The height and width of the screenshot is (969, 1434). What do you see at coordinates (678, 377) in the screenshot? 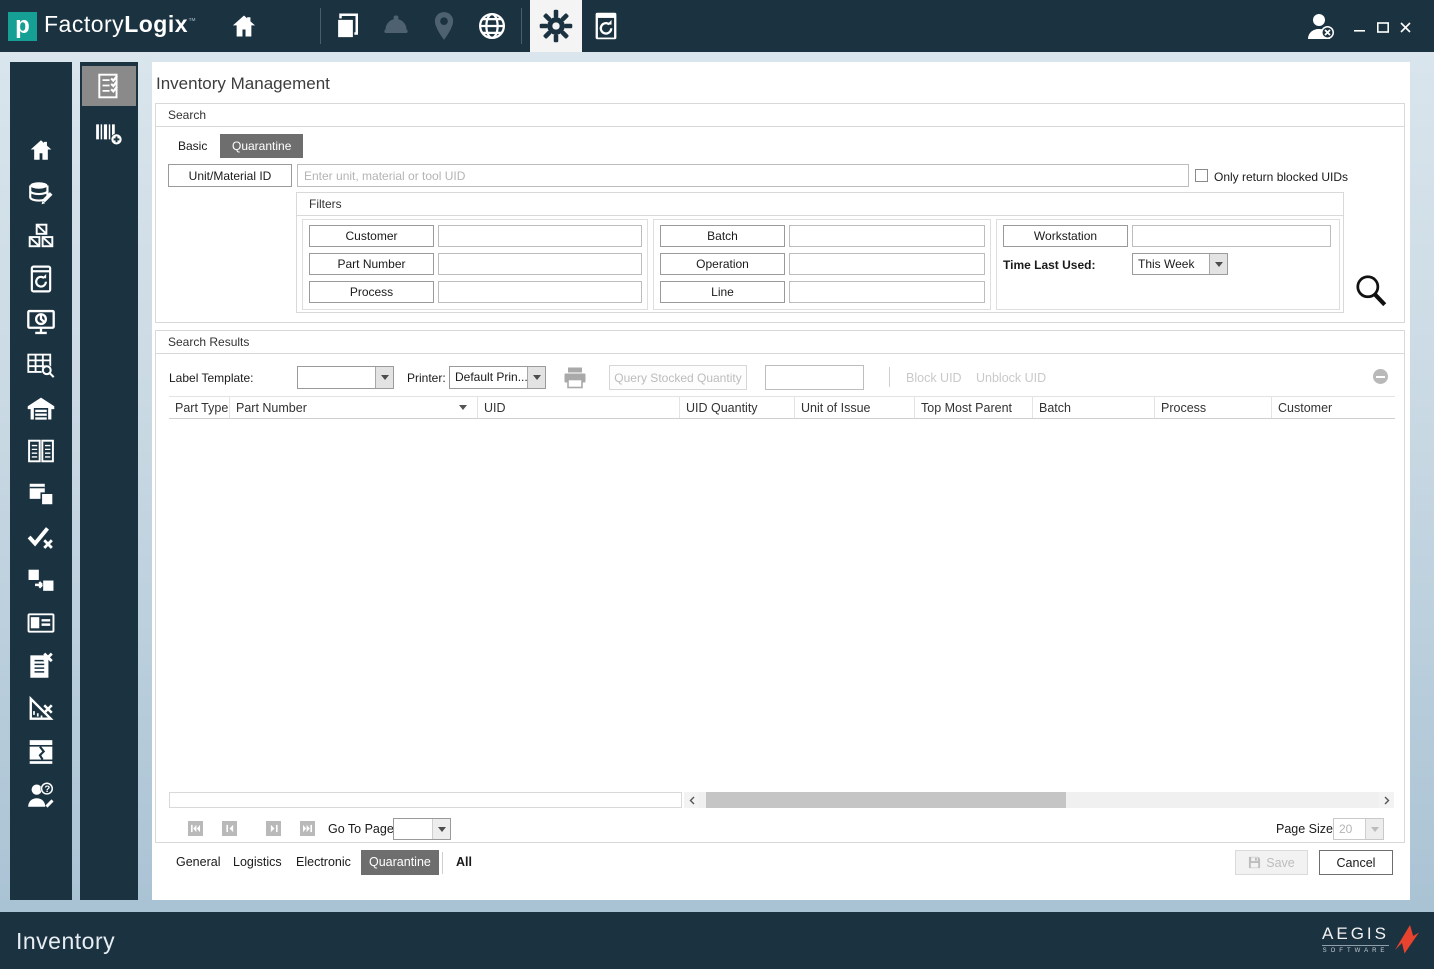
I see `query-stocked-quantity-button: Query Stocked Quantity` at bounding box center [678, 377].